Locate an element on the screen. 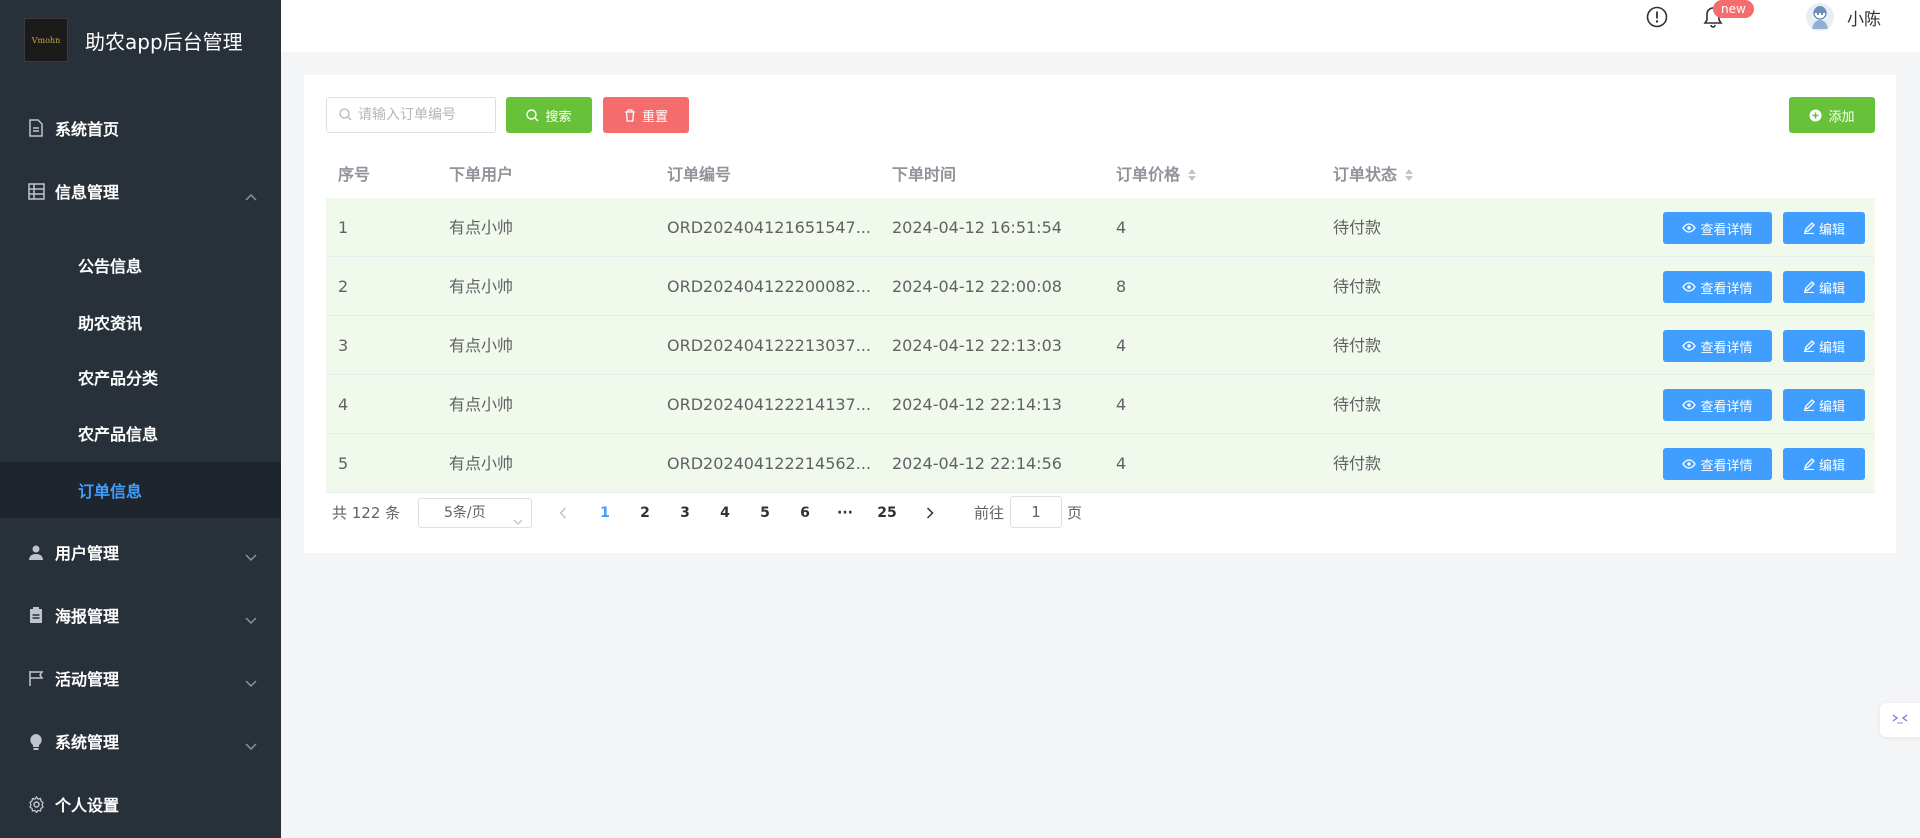 Image resolution: width=1920 pixels, height=838 pixels. column-header-status: 订单状态 is located at coordinates (1373, 175).